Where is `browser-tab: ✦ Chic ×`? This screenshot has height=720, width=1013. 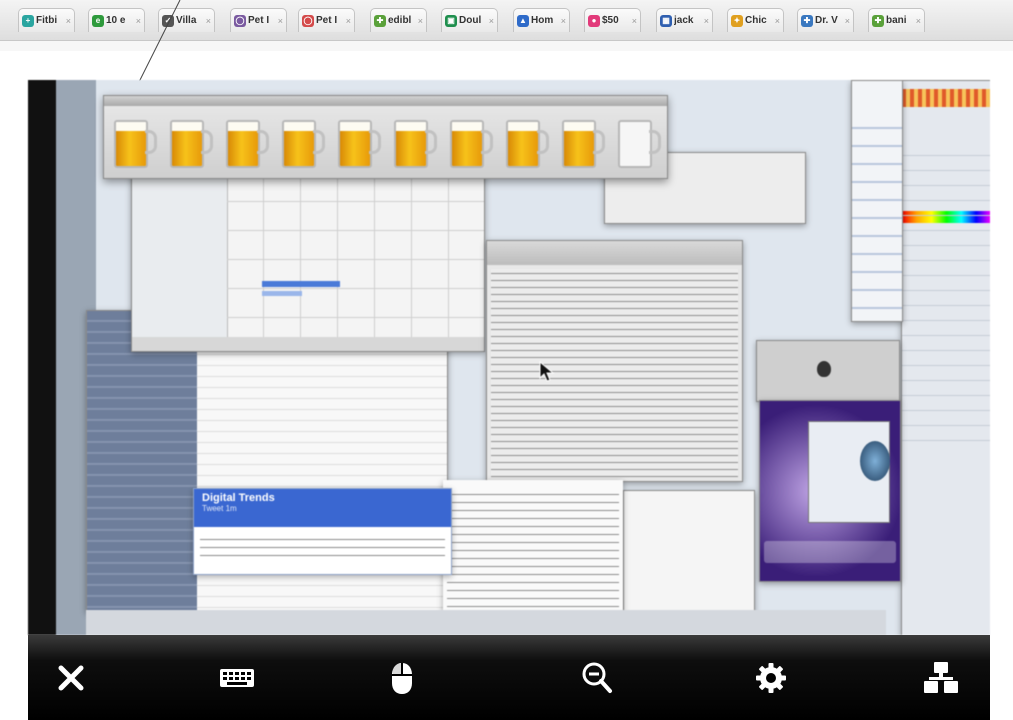 browser-tab: ✦ Chic × is located at coordinates (755, 20).